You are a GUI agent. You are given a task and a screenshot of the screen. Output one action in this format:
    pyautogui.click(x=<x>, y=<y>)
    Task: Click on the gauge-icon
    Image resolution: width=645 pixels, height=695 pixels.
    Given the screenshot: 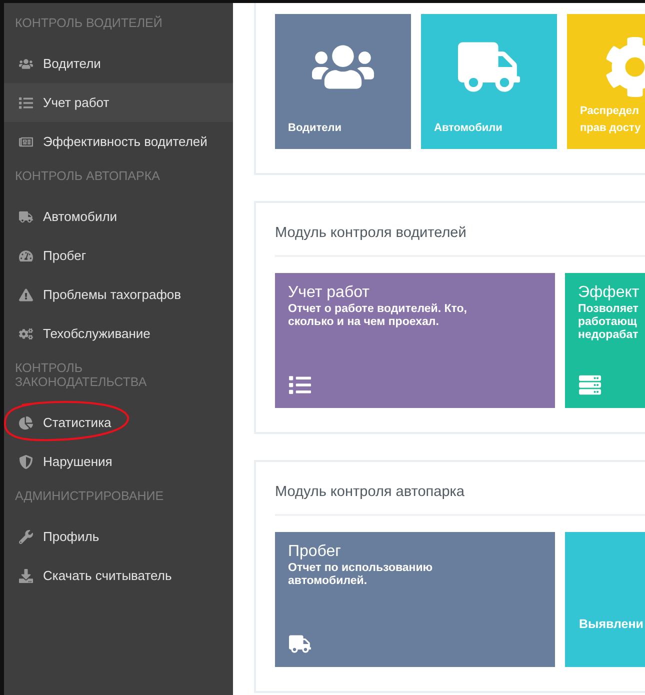 What is the action you would take?
    pyautogui.click(x=26, y=255)
    